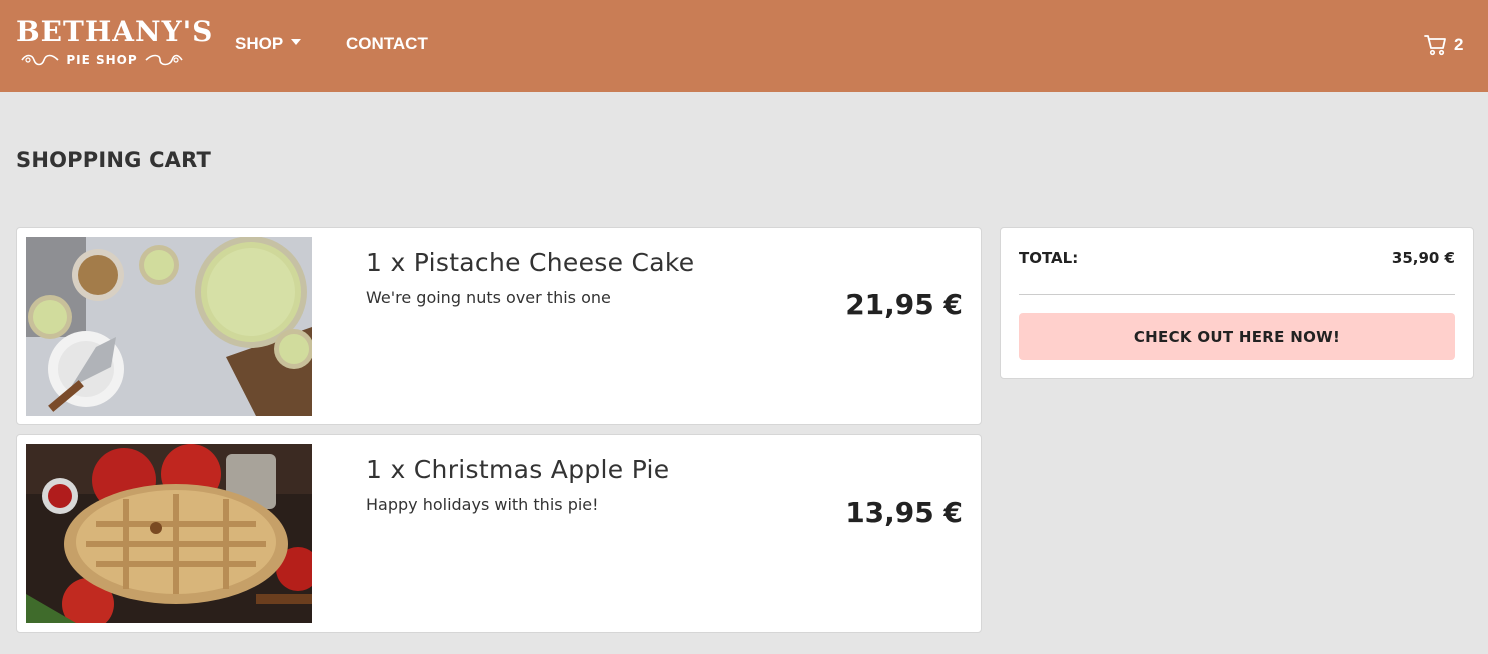  What do you see at coordinates (169, 533) in the screenshot?
I see `christmas-apple-pie-photo` at bounding box center [169, 533].